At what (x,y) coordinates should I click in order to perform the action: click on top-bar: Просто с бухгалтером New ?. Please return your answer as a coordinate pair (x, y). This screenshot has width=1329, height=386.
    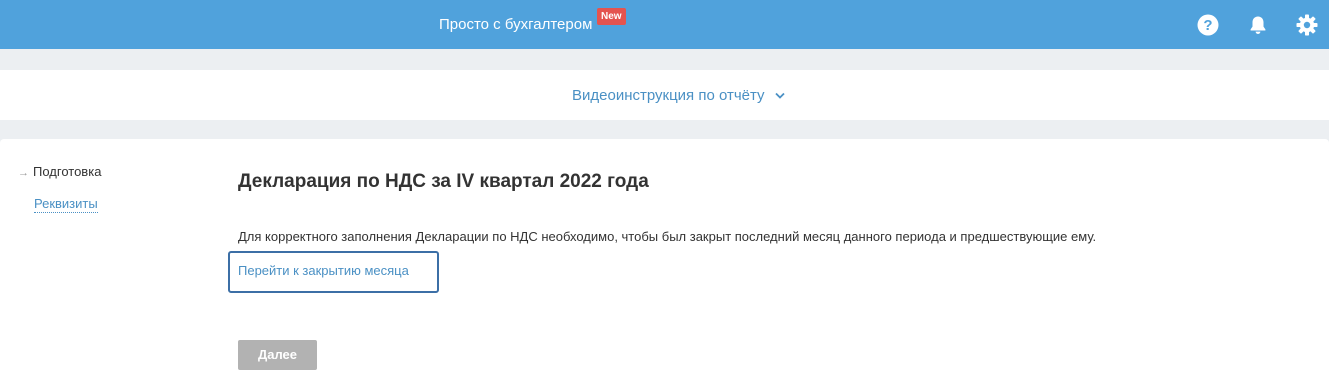
    Looking at the image, I should click on (664, 24).